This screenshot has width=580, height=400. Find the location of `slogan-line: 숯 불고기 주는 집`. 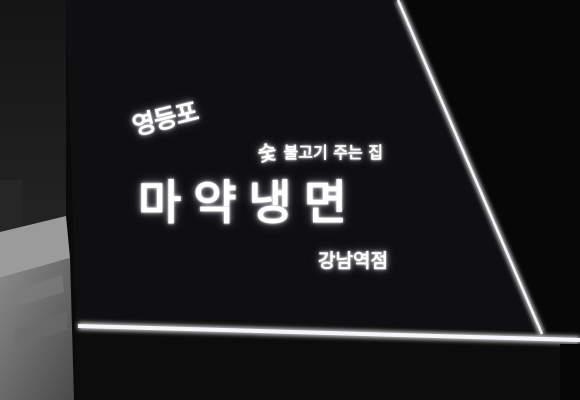

slogan-line: 숯 불고기 주는 집 is located at coordinates (319, 153).